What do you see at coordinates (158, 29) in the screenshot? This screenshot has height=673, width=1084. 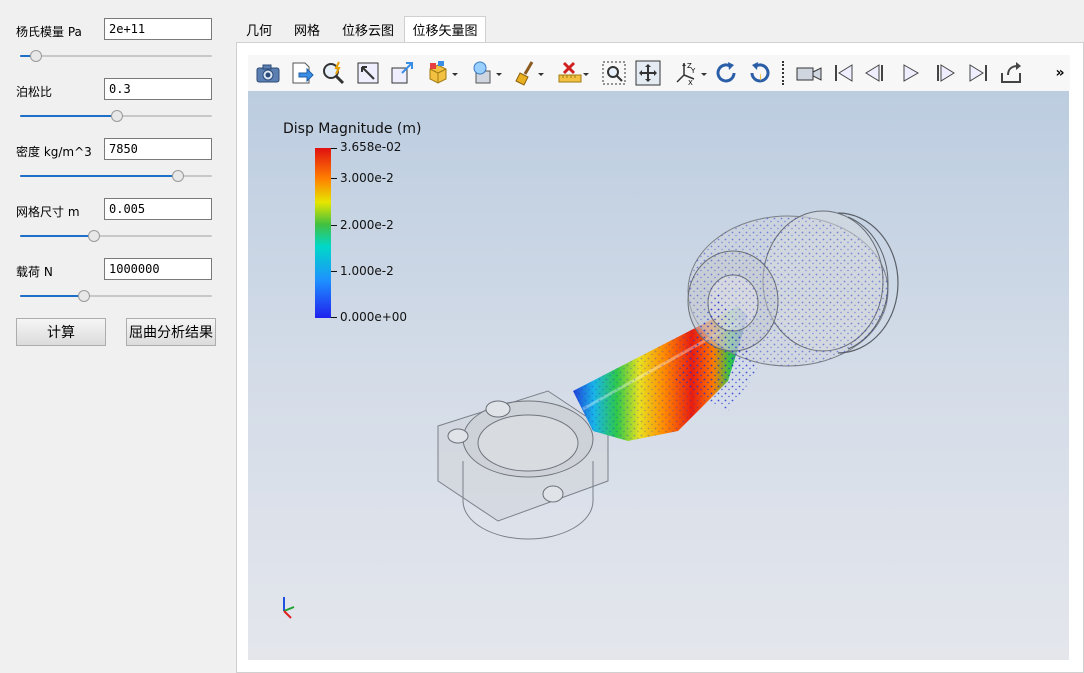 I see `youngs-modulus-input` at bounding box center [158, 29].